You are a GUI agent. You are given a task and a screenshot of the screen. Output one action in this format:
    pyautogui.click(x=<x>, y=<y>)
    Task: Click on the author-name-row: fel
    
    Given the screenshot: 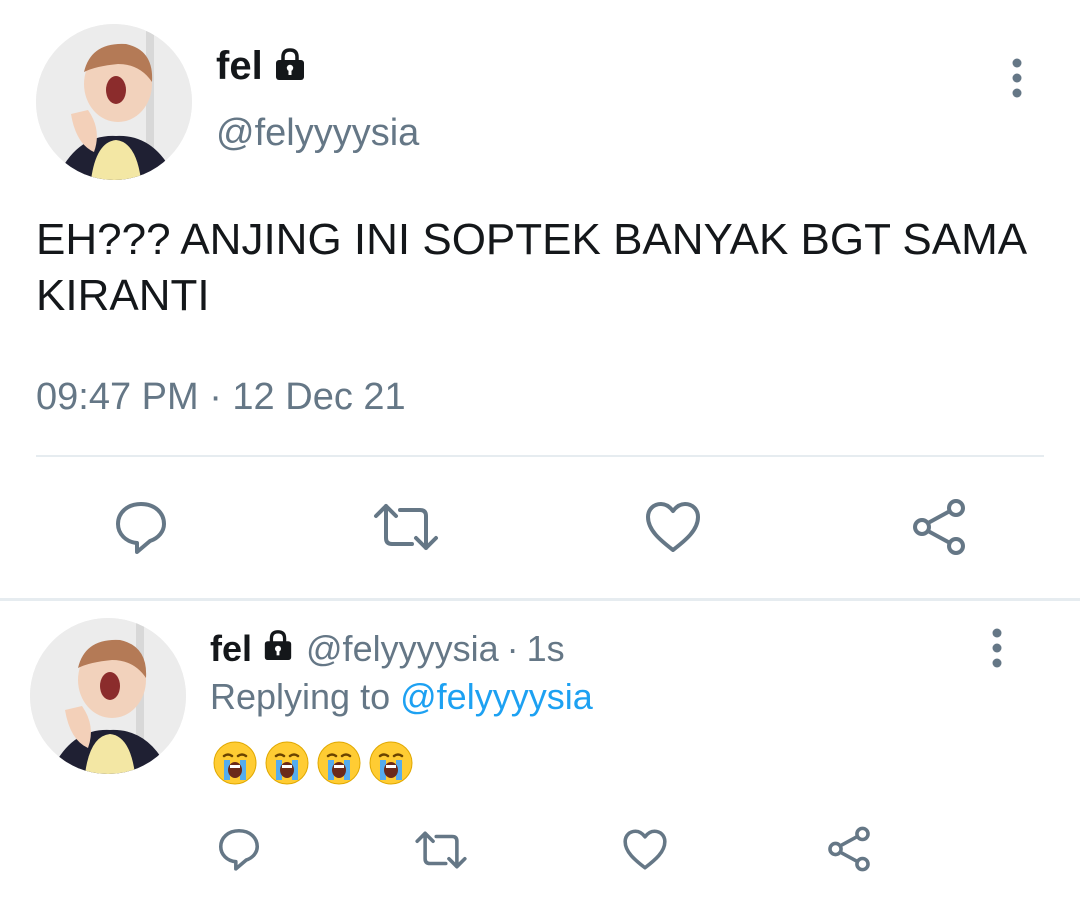 What is the action you would take?
    pyautogui.click(x=261, y=66)
    